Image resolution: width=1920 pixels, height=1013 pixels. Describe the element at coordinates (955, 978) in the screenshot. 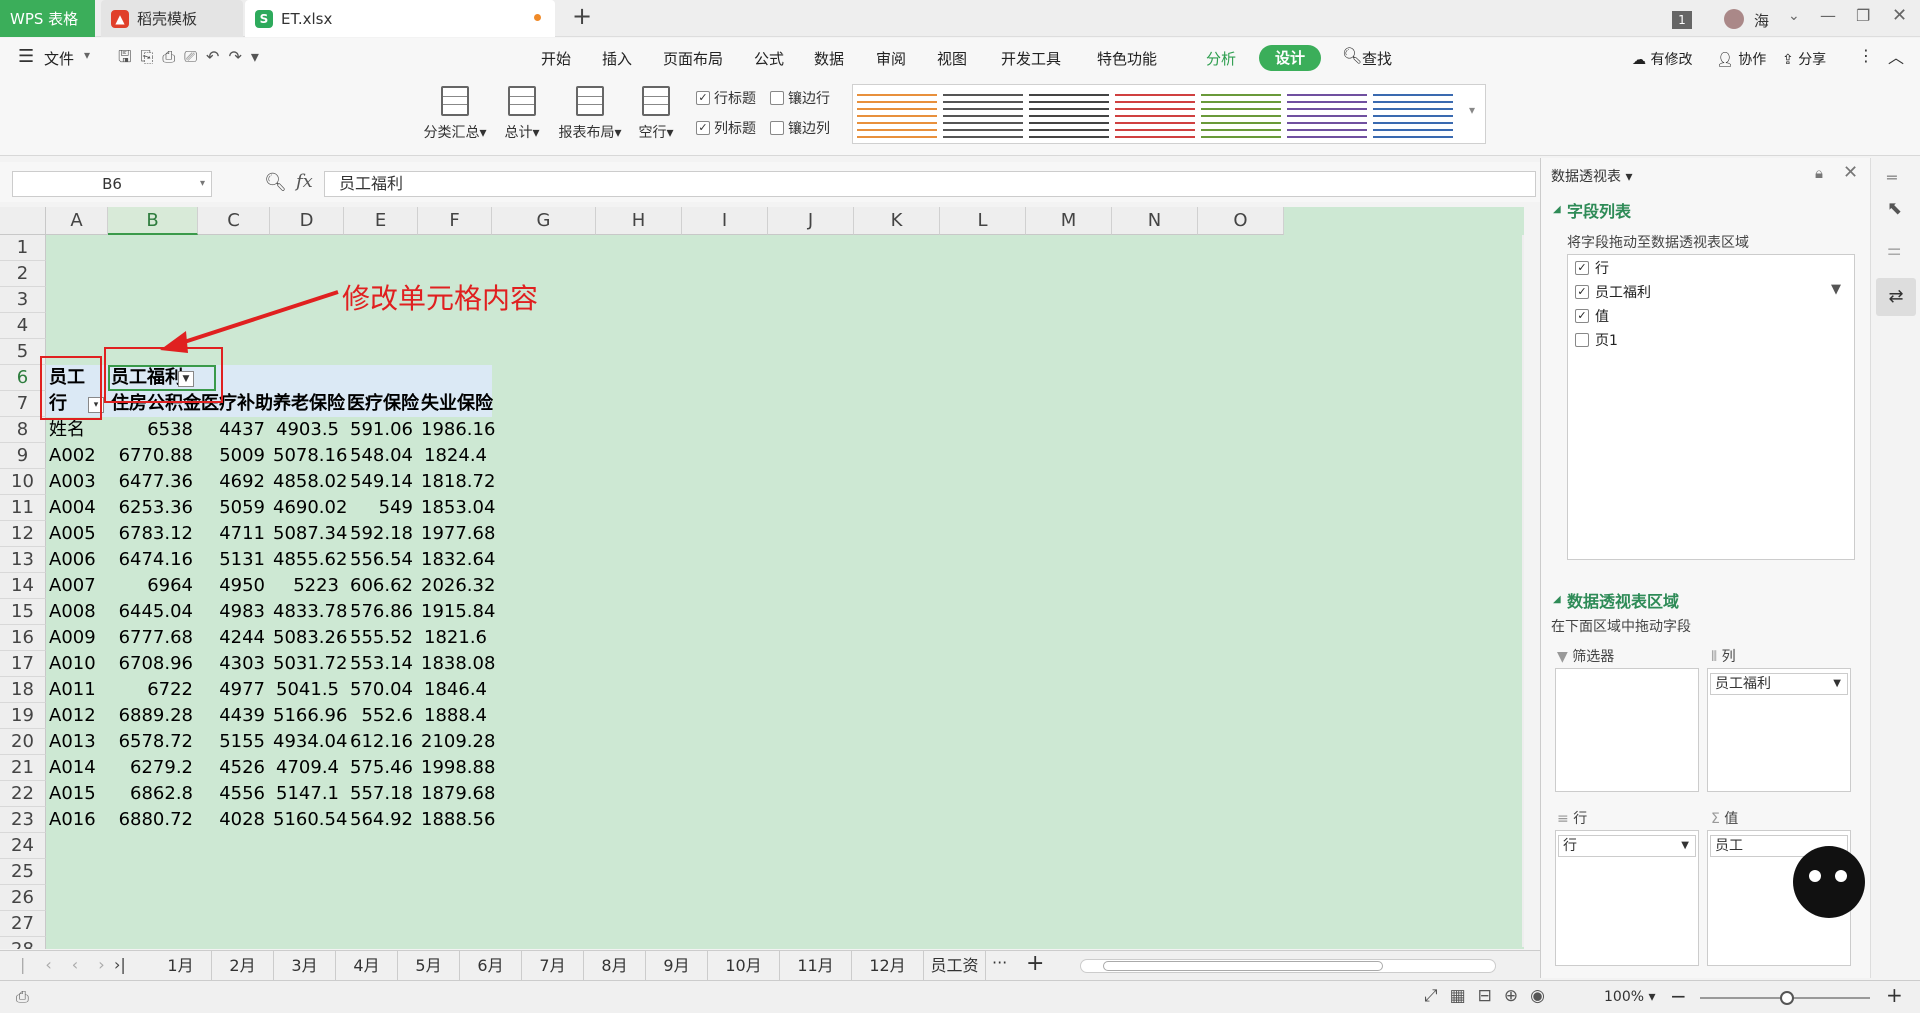

I see `sheet-tab: 员工资料` at that location.